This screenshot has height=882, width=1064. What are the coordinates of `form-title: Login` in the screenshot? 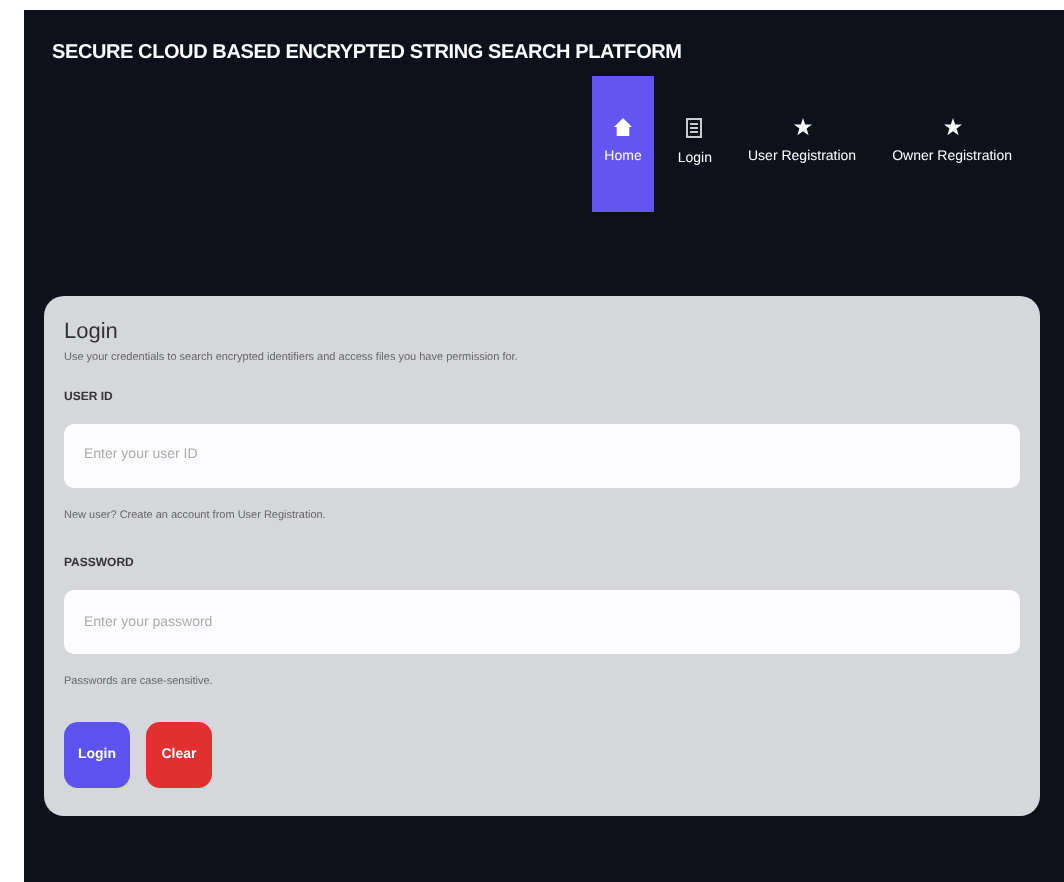 It's located at (92, 333).